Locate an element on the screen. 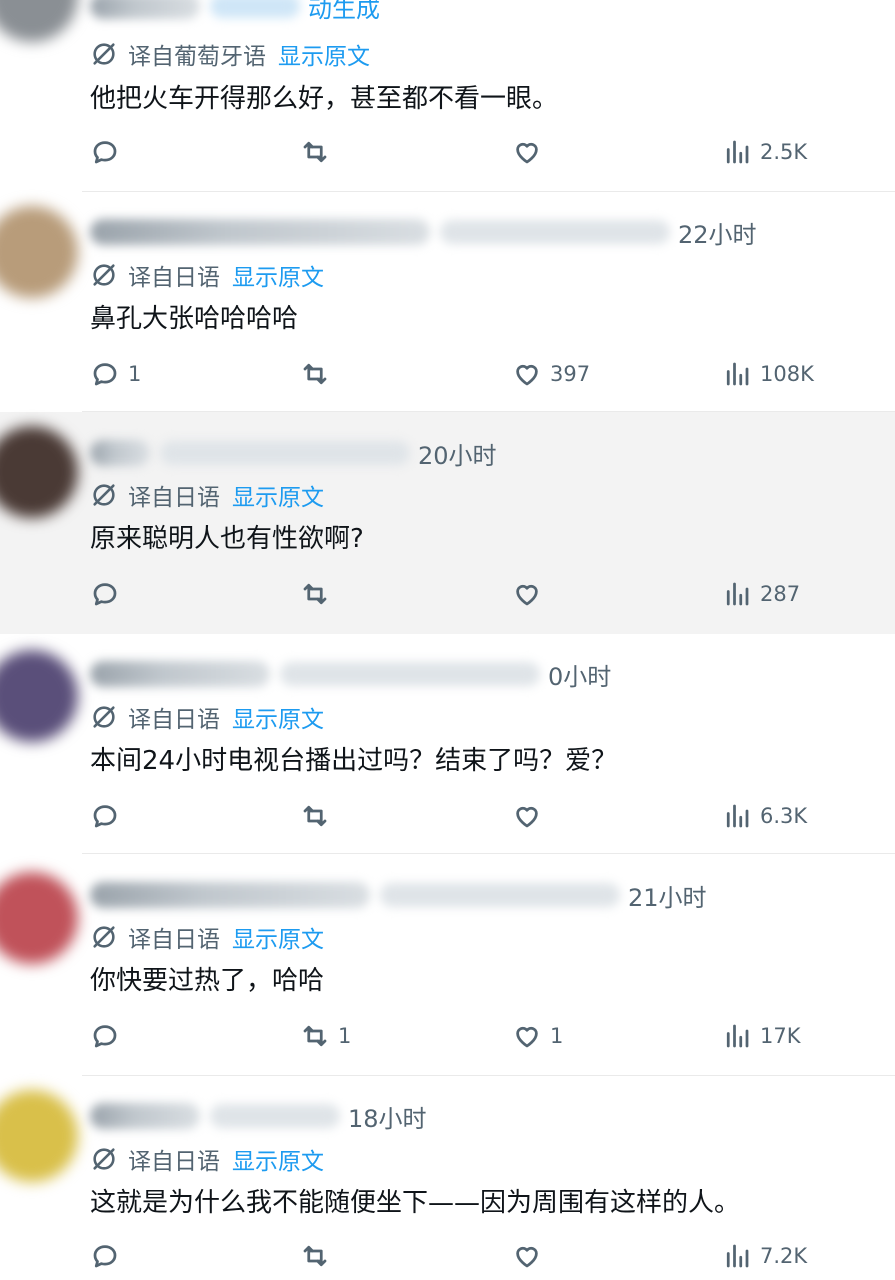  reply-count: 1 is located at coordinates (135, 374).